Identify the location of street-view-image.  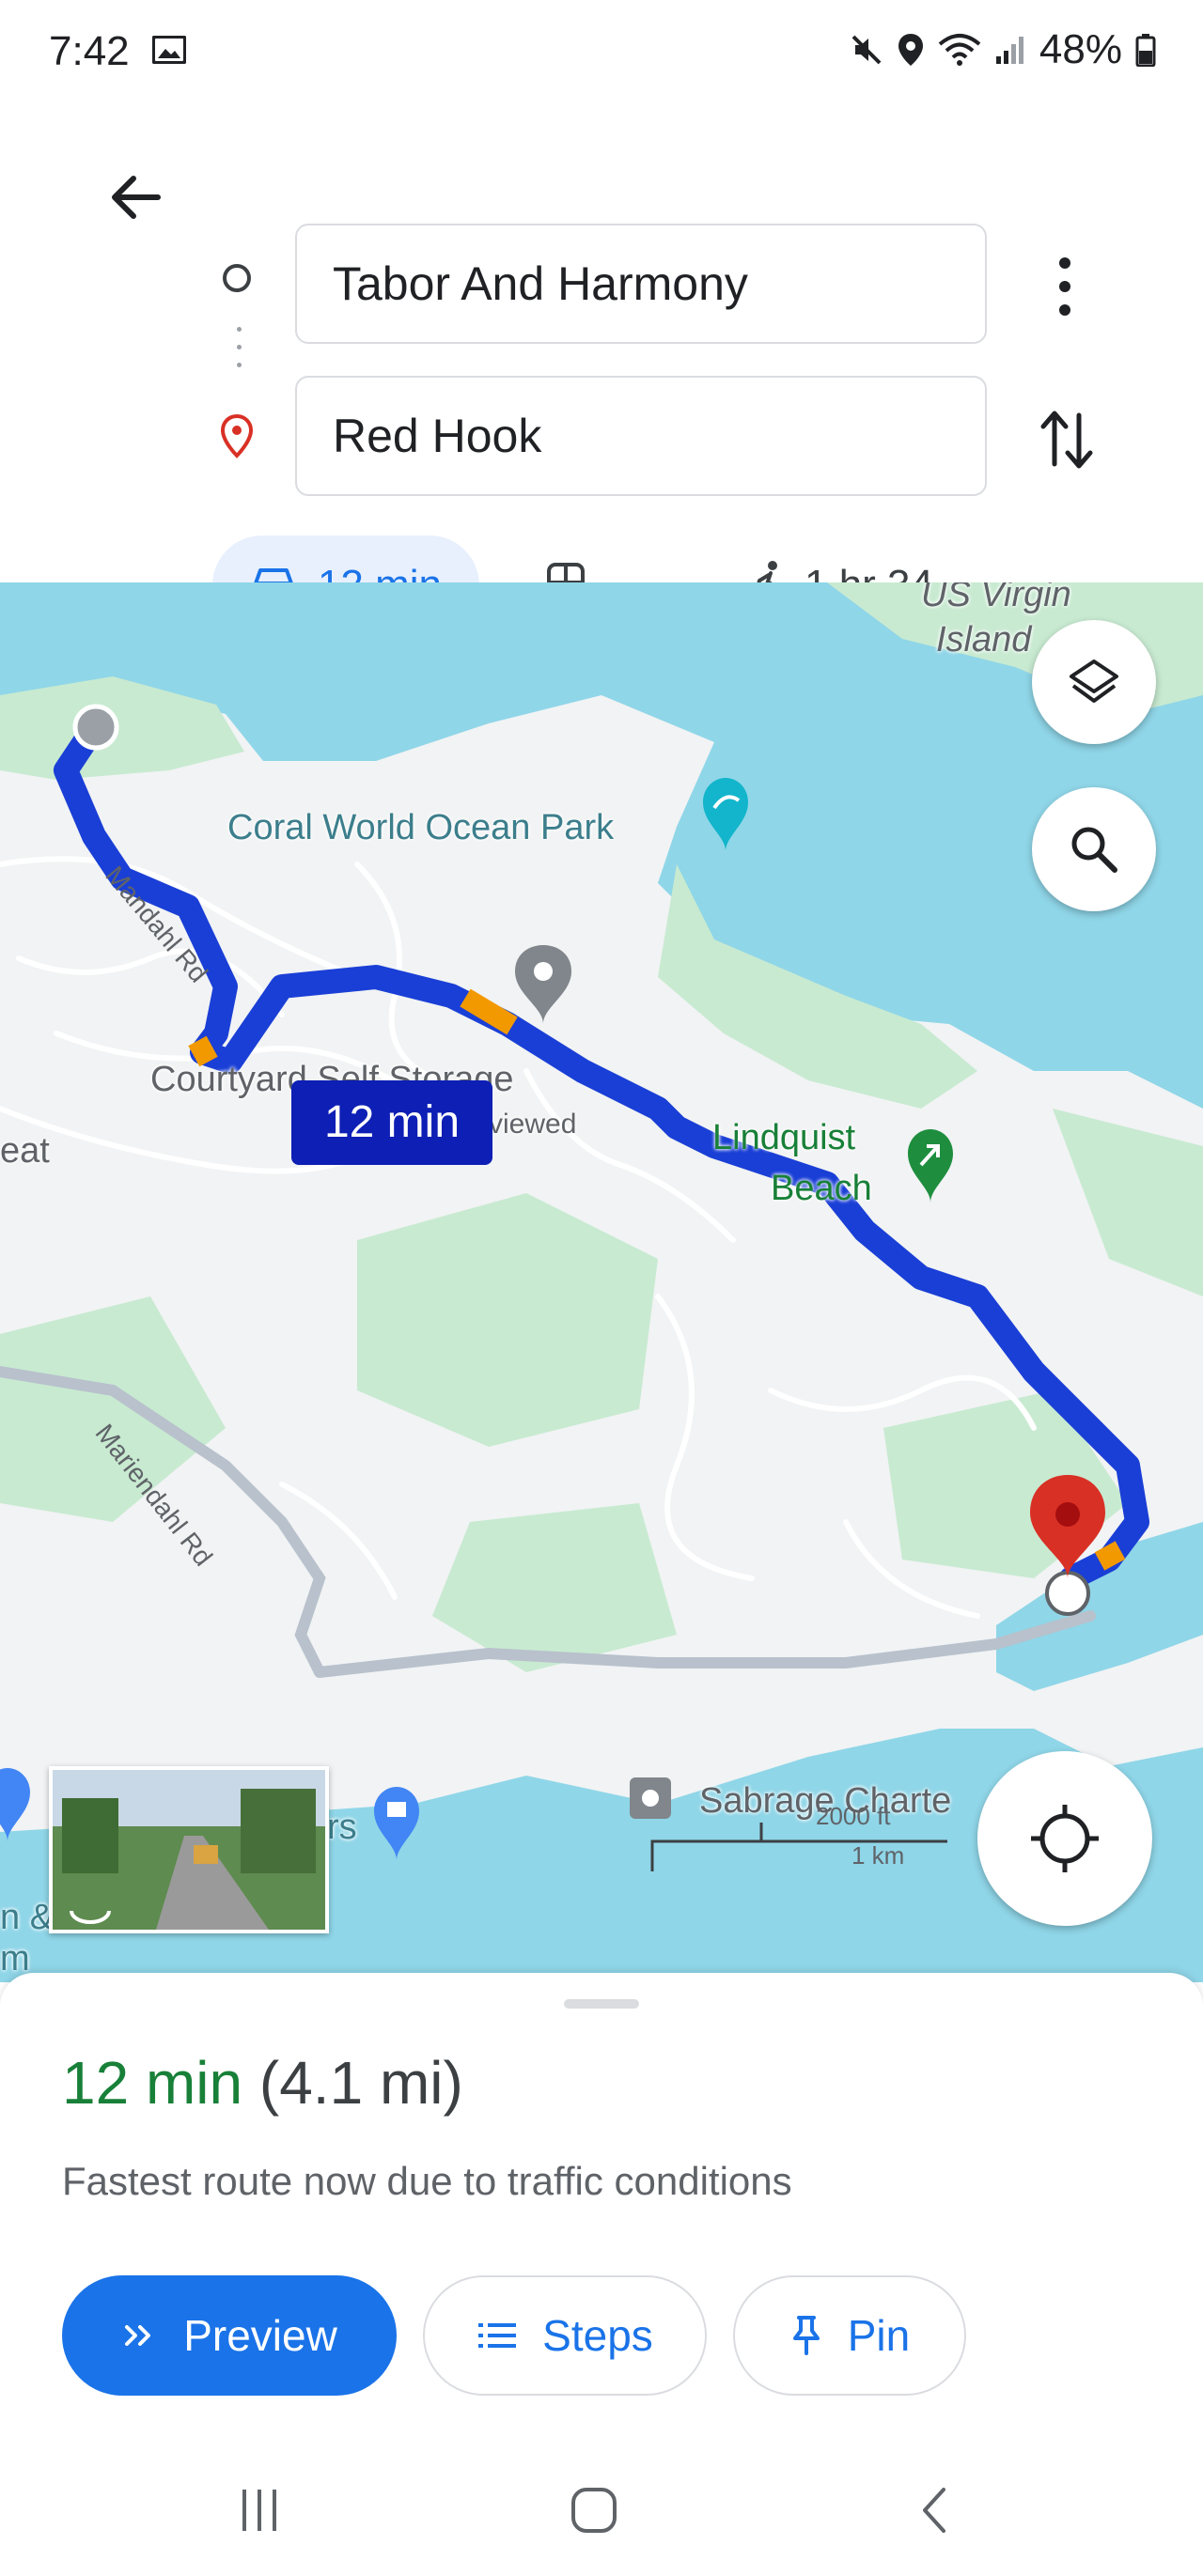
(189, 1850).